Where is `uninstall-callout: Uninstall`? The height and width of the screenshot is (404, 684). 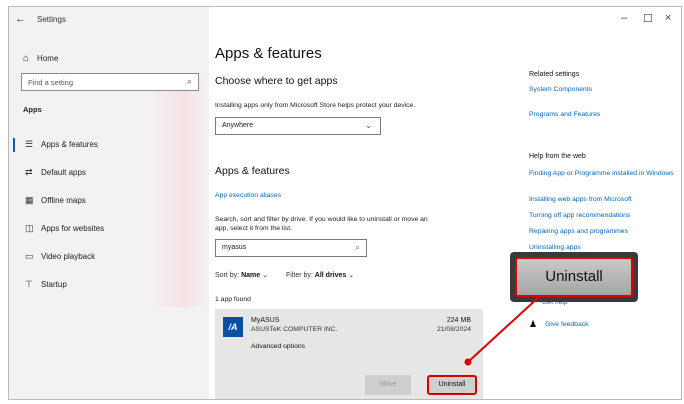 uninstall-callout: Uninstall is located at coordinates (574, 277).